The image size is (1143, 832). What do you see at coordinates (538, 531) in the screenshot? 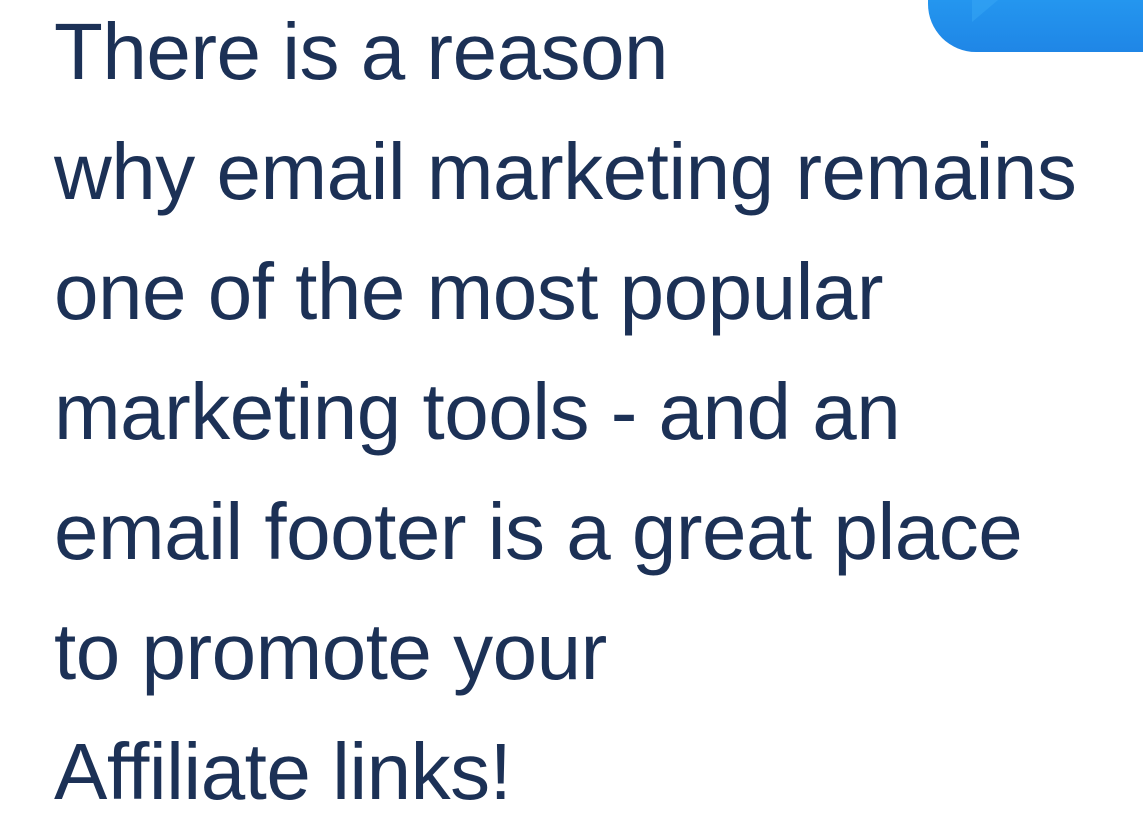
I see `message-line: email footer is a great place` at bounding box center [538, 531].